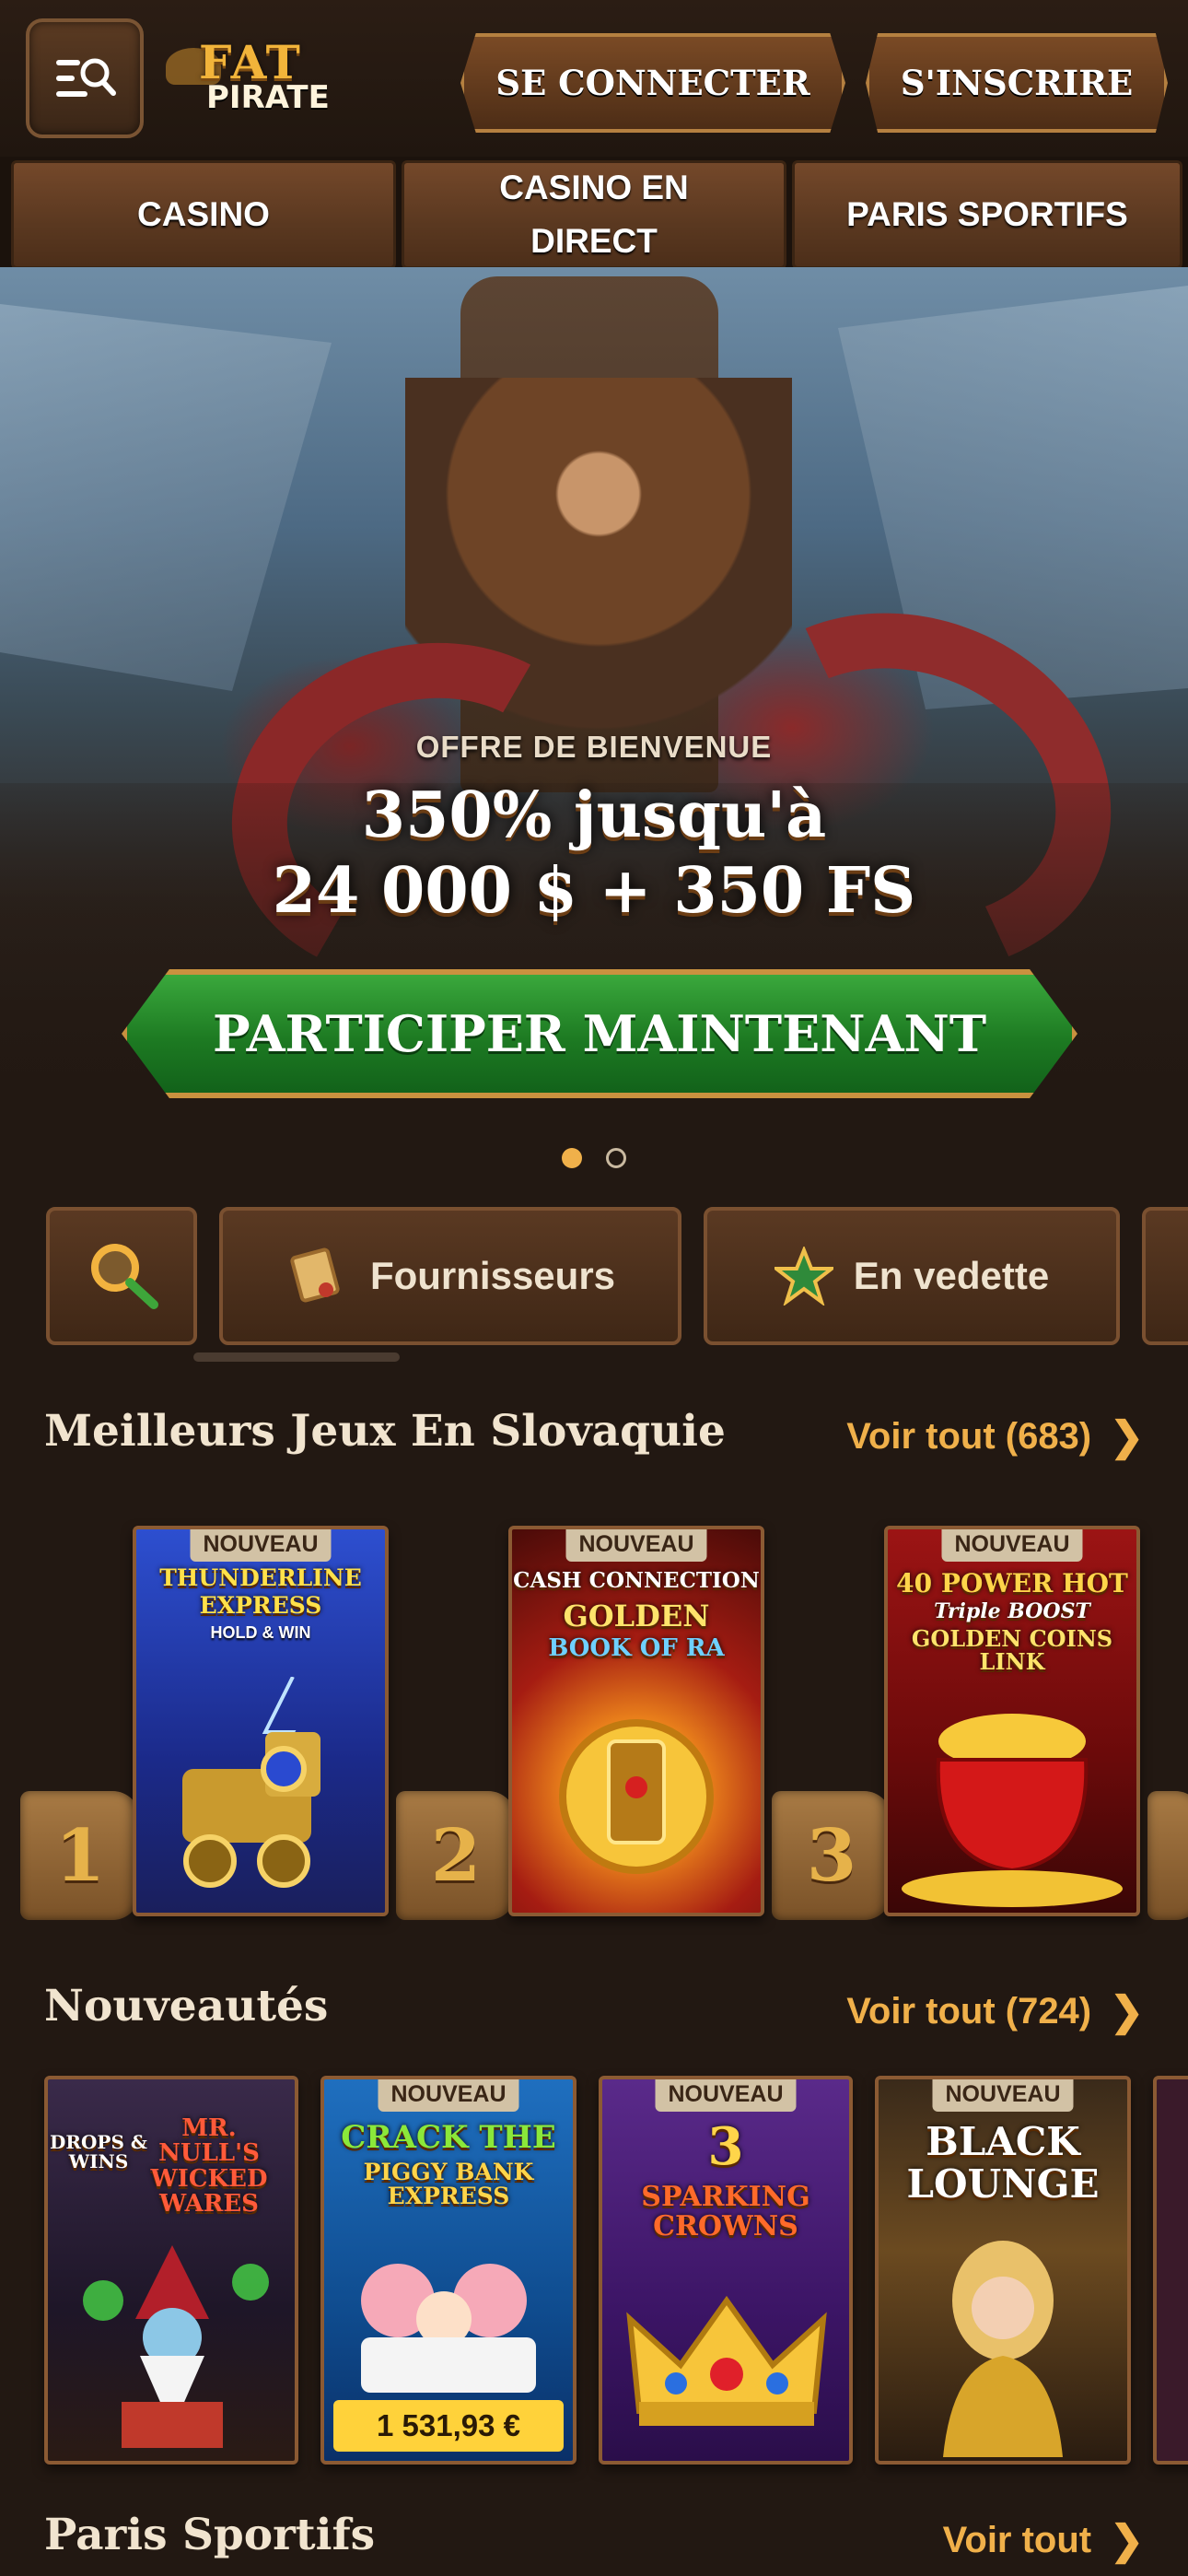  I want to click on providers-label: Fournisseurs, so click(493, 1275).